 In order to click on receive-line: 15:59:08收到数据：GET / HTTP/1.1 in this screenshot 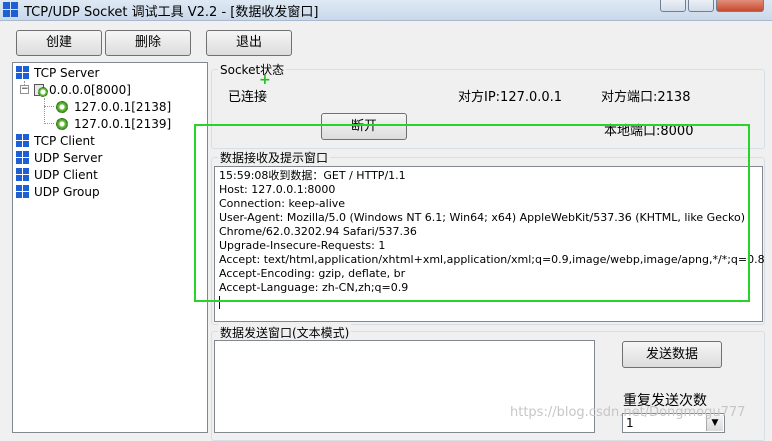, I will do `click(312, 175)`.